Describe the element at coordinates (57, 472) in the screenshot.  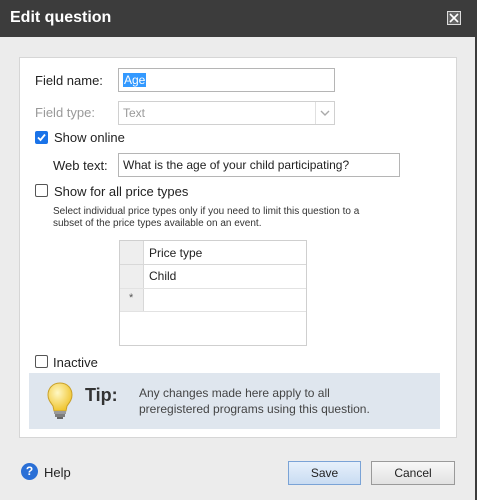
I see `help-link: Help` at that location.